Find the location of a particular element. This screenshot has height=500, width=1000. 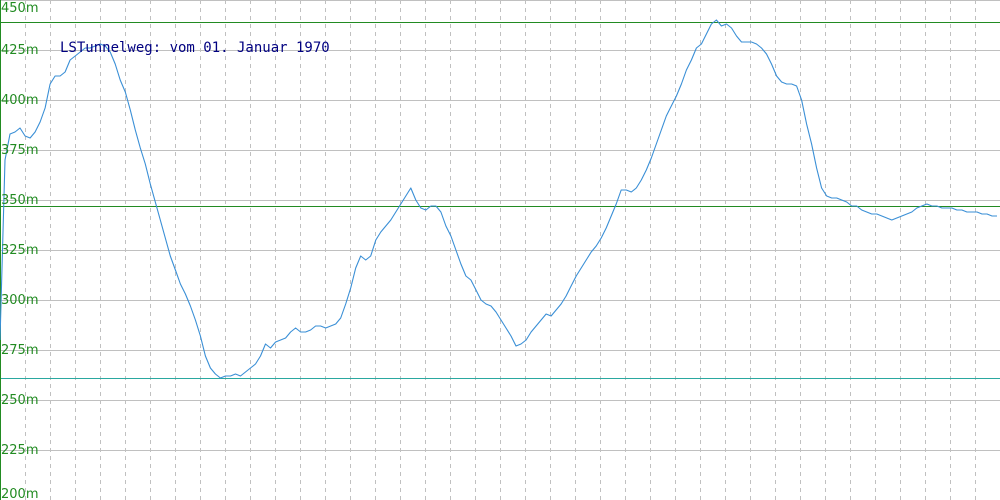

y-tick-label-1: 225m is located at coordinates (19, 450).